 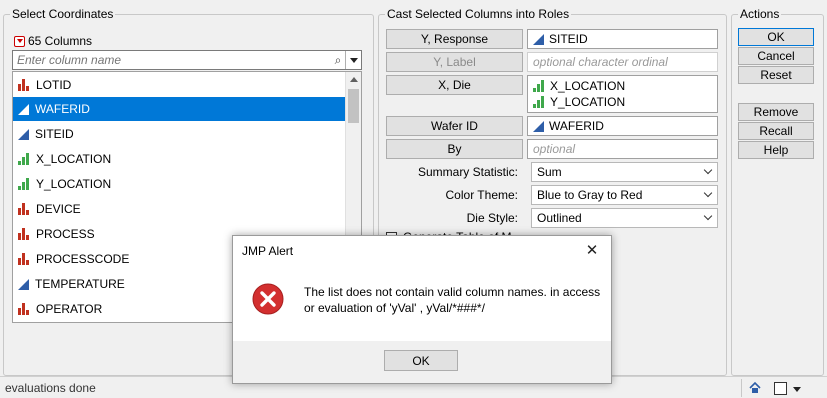 What do you see at coordinates (19, 41) in the screenshot?
I see `red-triangle-menu-icon` at bounding box center [19, 41].